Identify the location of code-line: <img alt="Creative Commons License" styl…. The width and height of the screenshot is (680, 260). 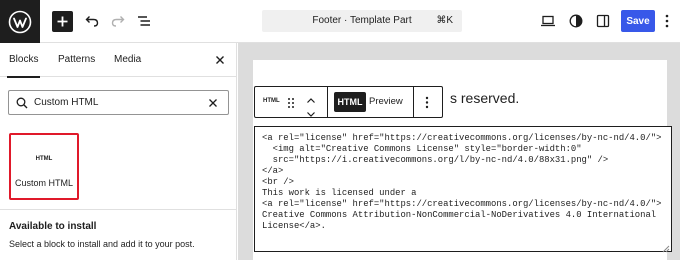
(422, 149).